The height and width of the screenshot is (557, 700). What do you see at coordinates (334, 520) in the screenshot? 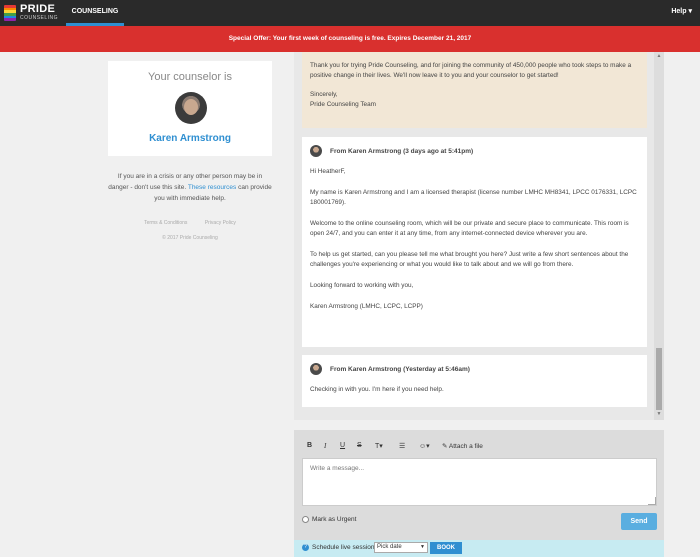
I see `urgent-label: Mark as Urgent` at bounding box center [334, 520].